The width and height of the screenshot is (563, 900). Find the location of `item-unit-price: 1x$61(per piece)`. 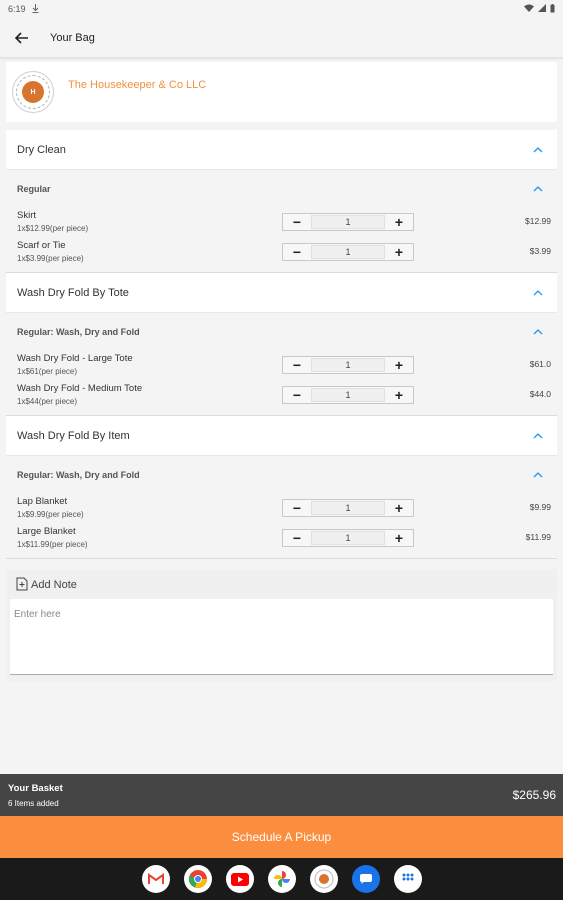

item-unit-price: 1x$61(per piece) is located at coordinates (47, 371).